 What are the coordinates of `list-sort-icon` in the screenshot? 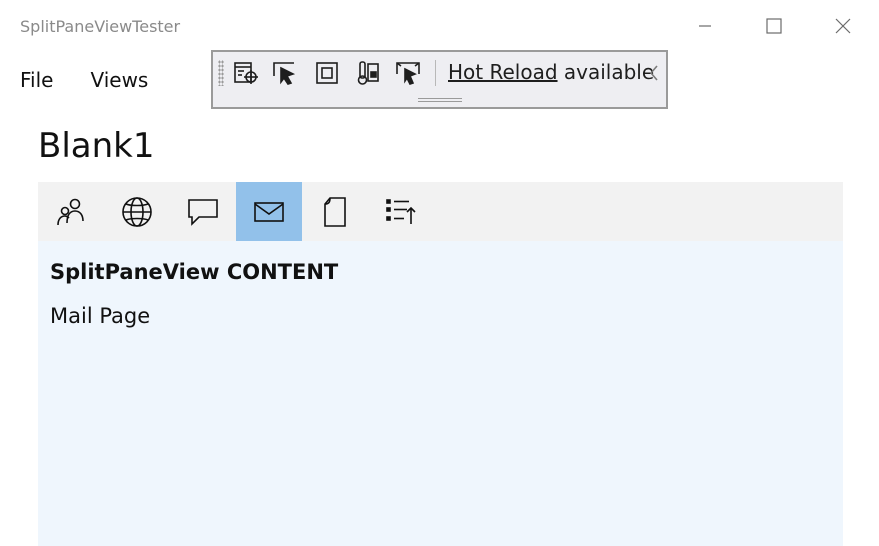 It's located at (401, 211).